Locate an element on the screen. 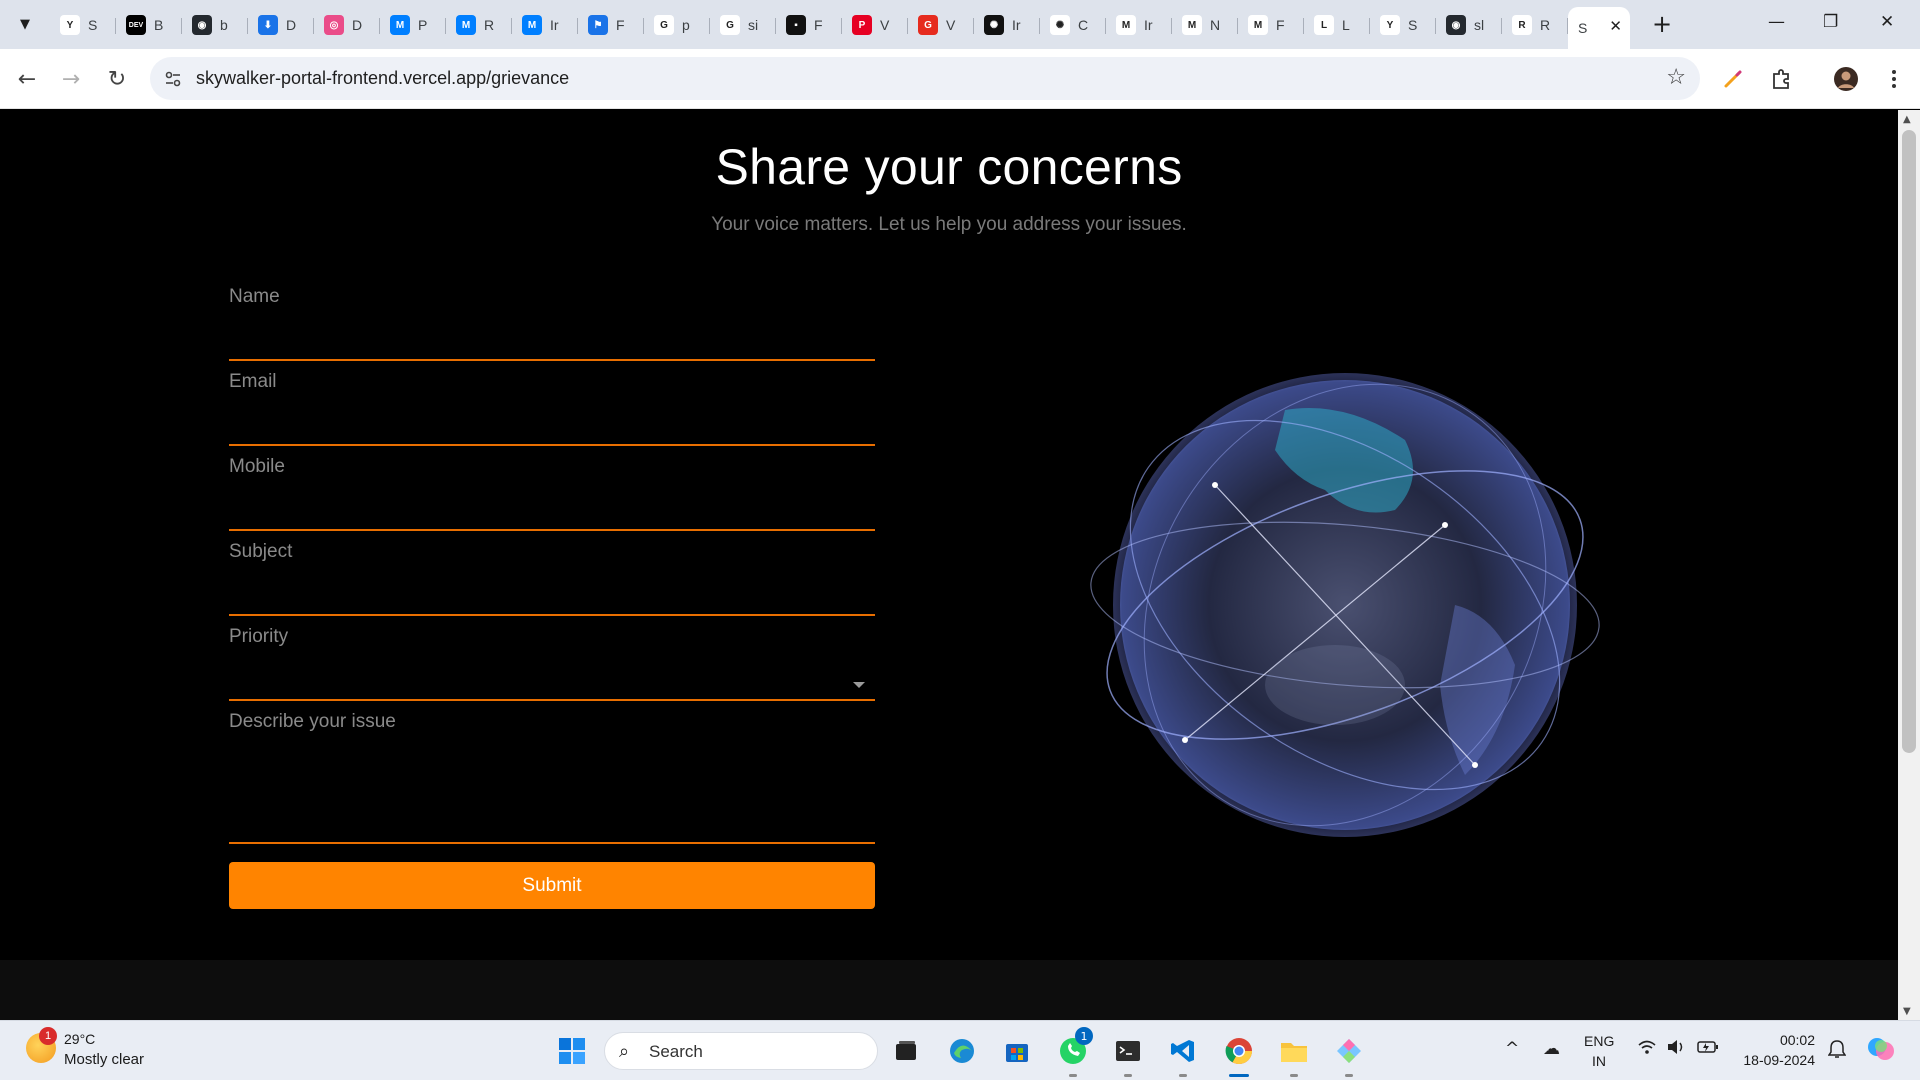 The image size is (1920, 1080). browser-tab: MN is located at coordinates (1205, 25).